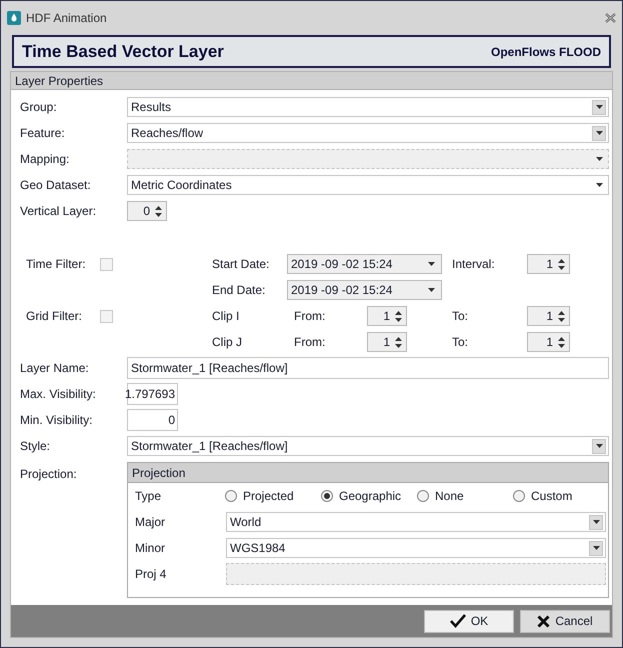 This screenshot has width=623, height=648. Describe the element at coordinates (226, 316) in the screenshot. I see `field-label: Clip I` at that location.